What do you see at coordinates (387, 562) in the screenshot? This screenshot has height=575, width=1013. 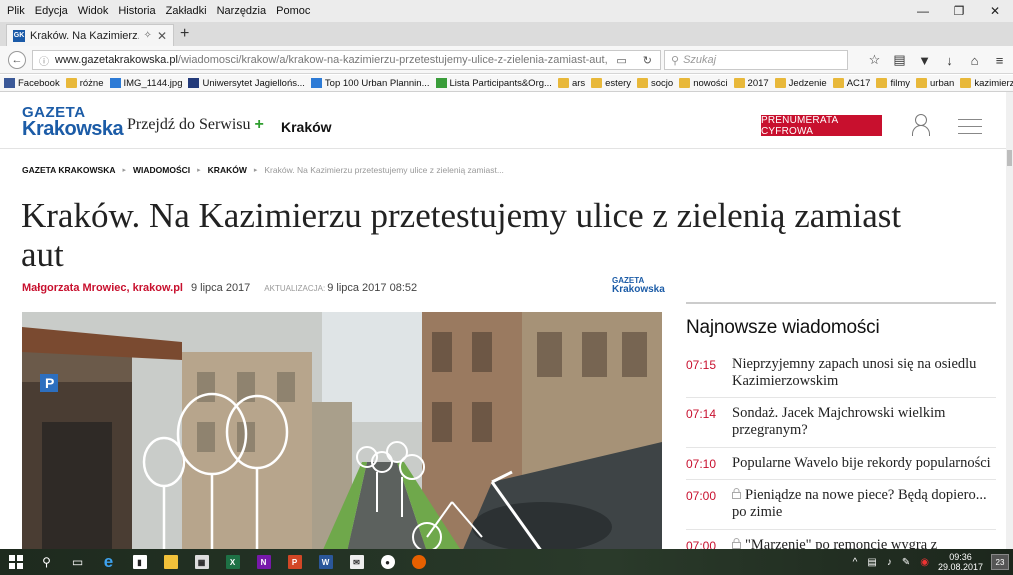 I see `game-icon: ●` at bounding box center [387, 562].